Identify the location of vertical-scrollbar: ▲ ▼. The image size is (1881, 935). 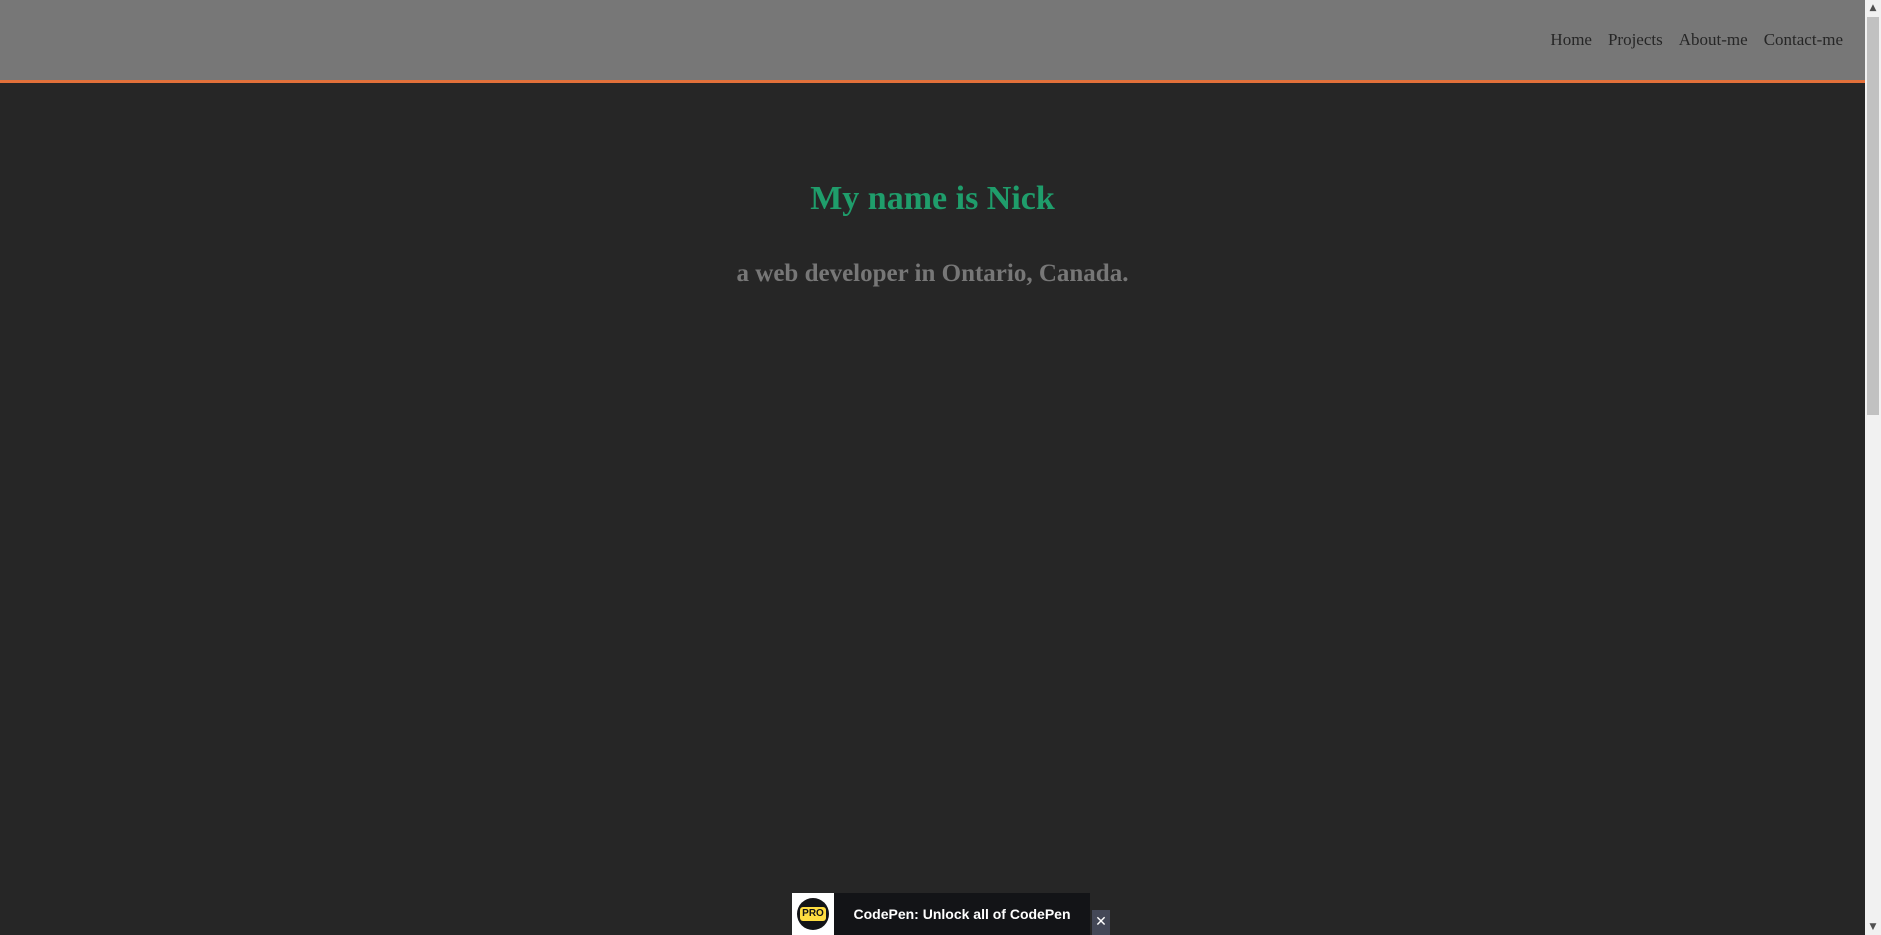
(1873, 467).